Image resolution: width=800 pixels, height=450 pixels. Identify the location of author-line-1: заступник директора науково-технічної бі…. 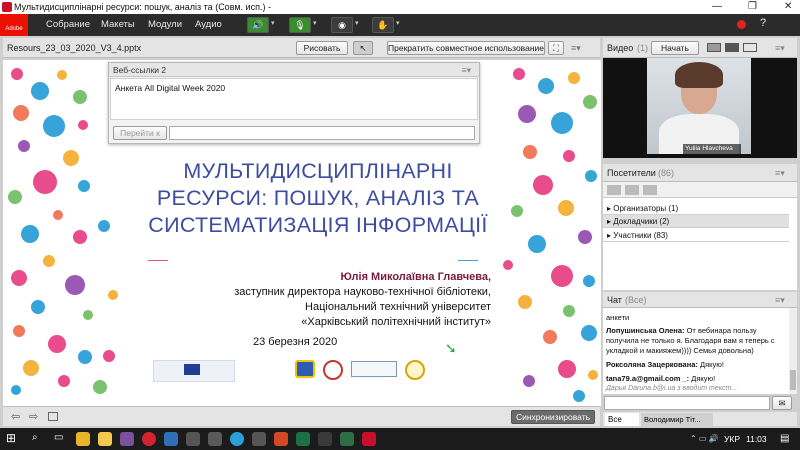
(362, 292).